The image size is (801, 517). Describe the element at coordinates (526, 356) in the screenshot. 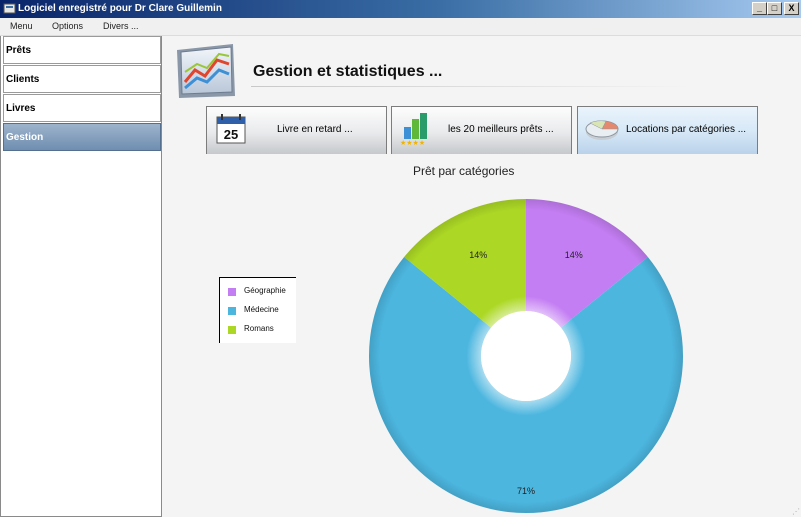

I see `donut-hole` at that location.